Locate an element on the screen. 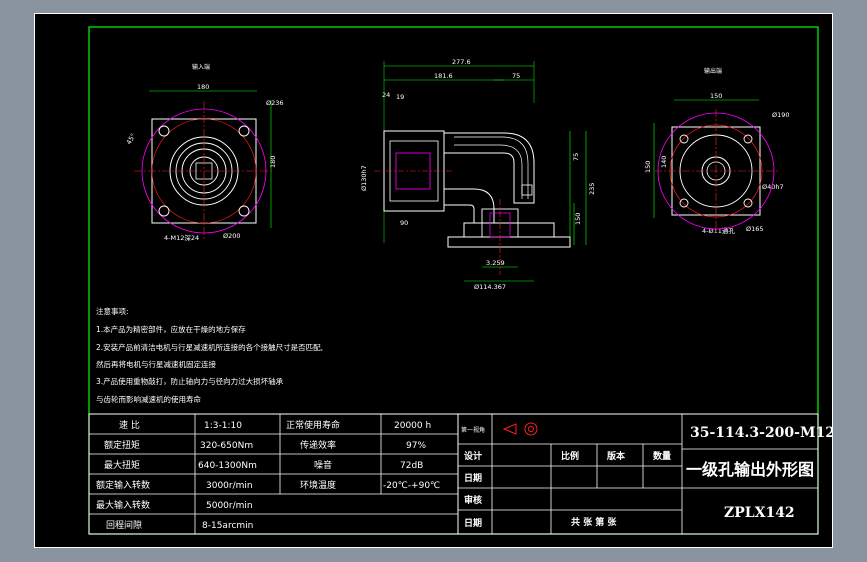 Image resolution: width=867 pixels, height=562 pixels. dim-d6: 75 is located at coordinates (576, 157).